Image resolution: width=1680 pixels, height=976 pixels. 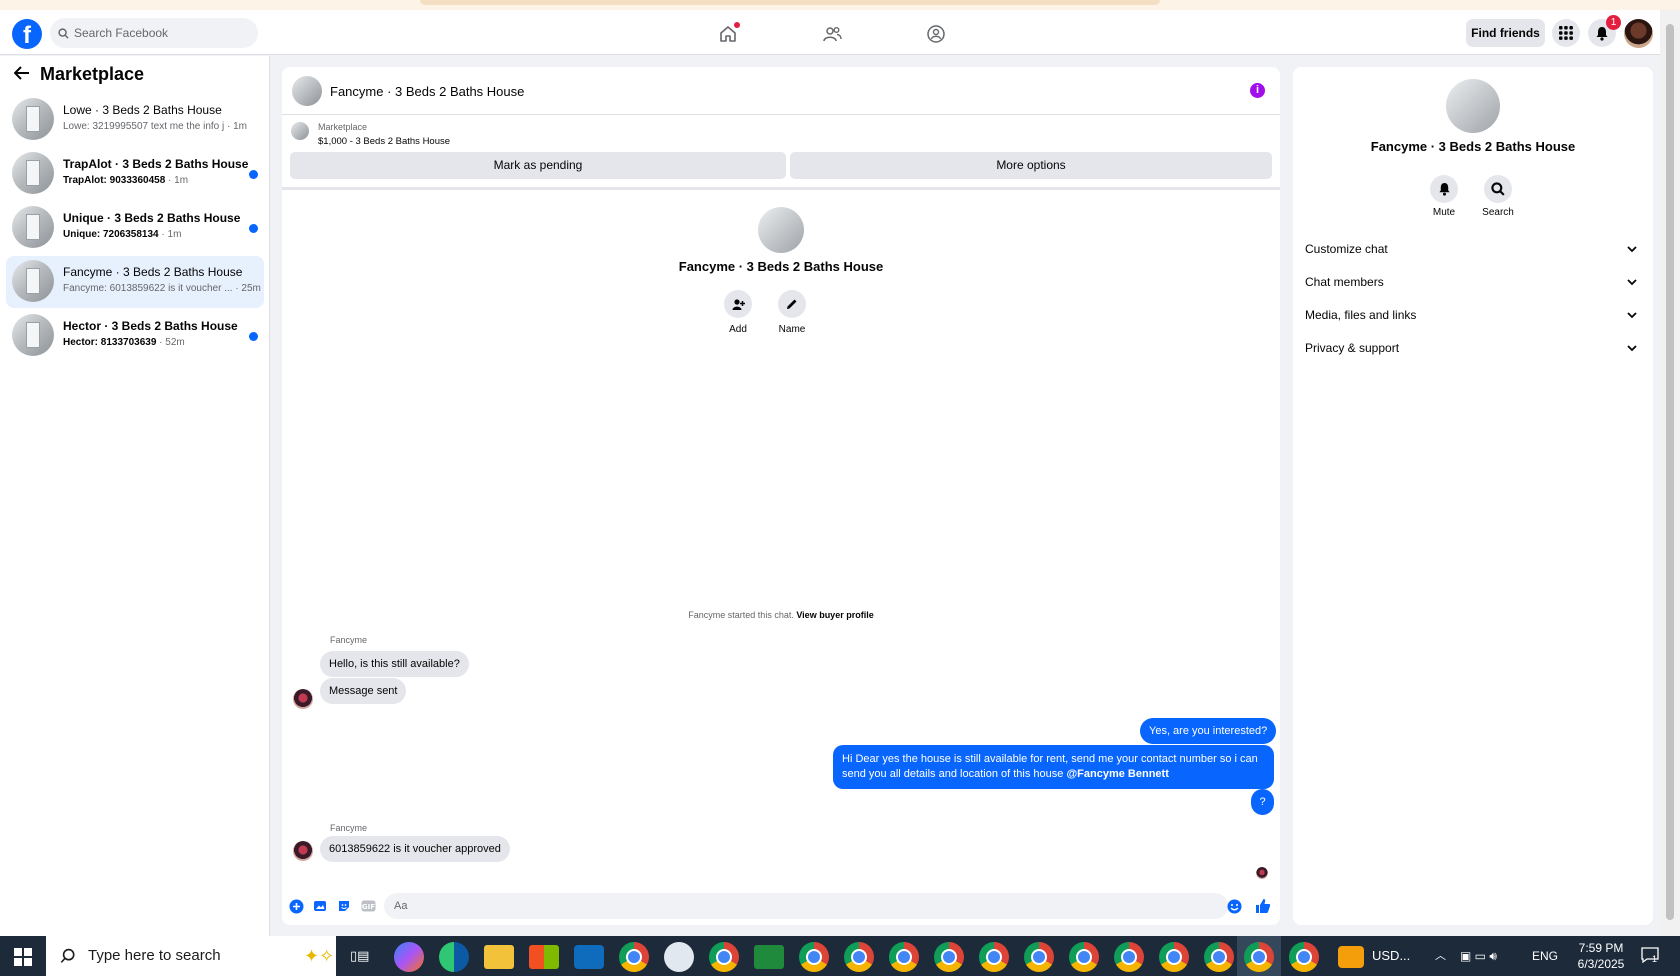 I want to click on page-scrollbar, so click(x=1670, y=473).